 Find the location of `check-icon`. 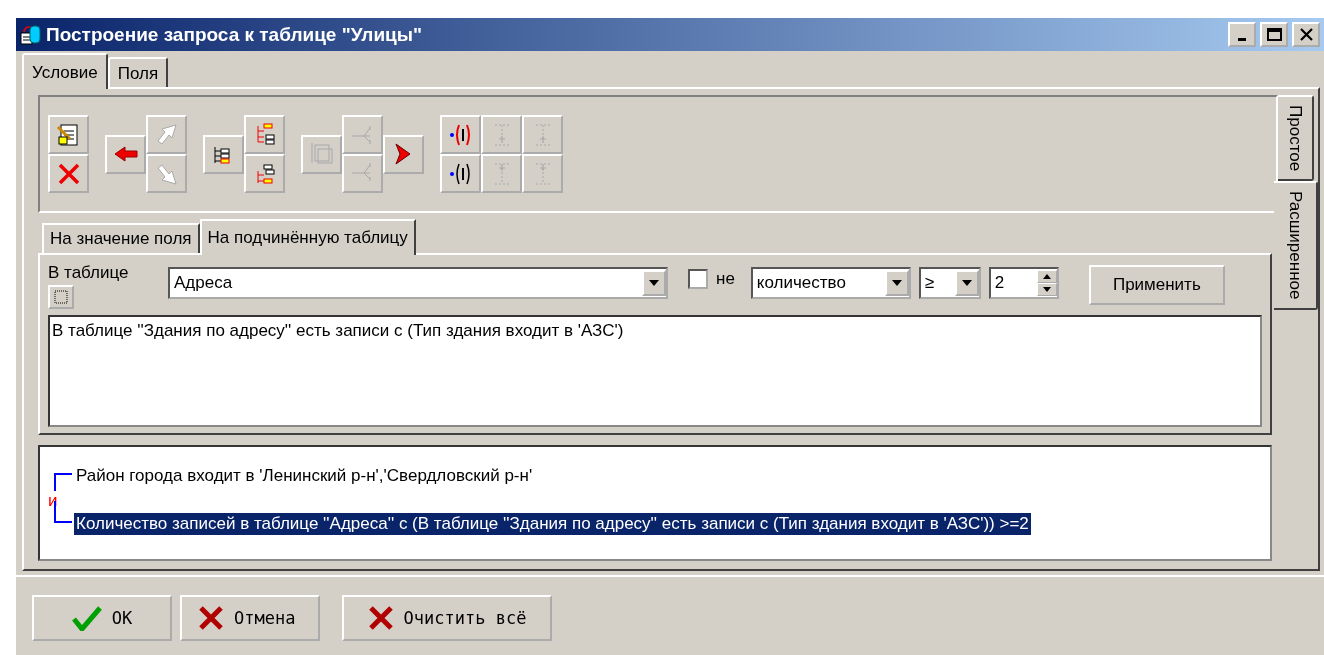

check-icon is located at coordinates (86, 618).